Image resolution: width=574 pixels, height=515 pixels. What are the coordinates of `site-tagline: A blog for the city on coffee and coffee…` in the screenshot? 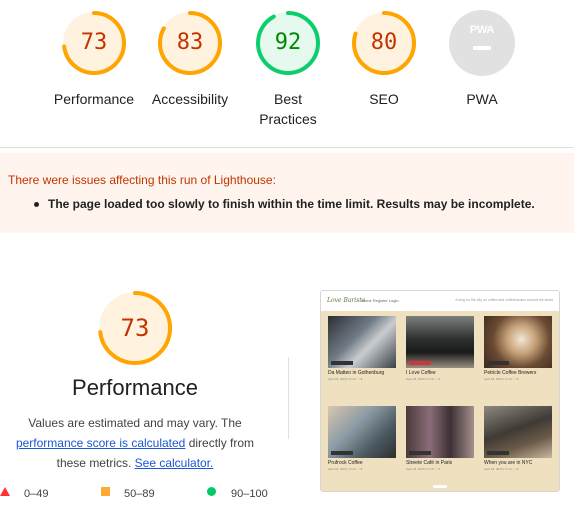 It's located at (504, 300).